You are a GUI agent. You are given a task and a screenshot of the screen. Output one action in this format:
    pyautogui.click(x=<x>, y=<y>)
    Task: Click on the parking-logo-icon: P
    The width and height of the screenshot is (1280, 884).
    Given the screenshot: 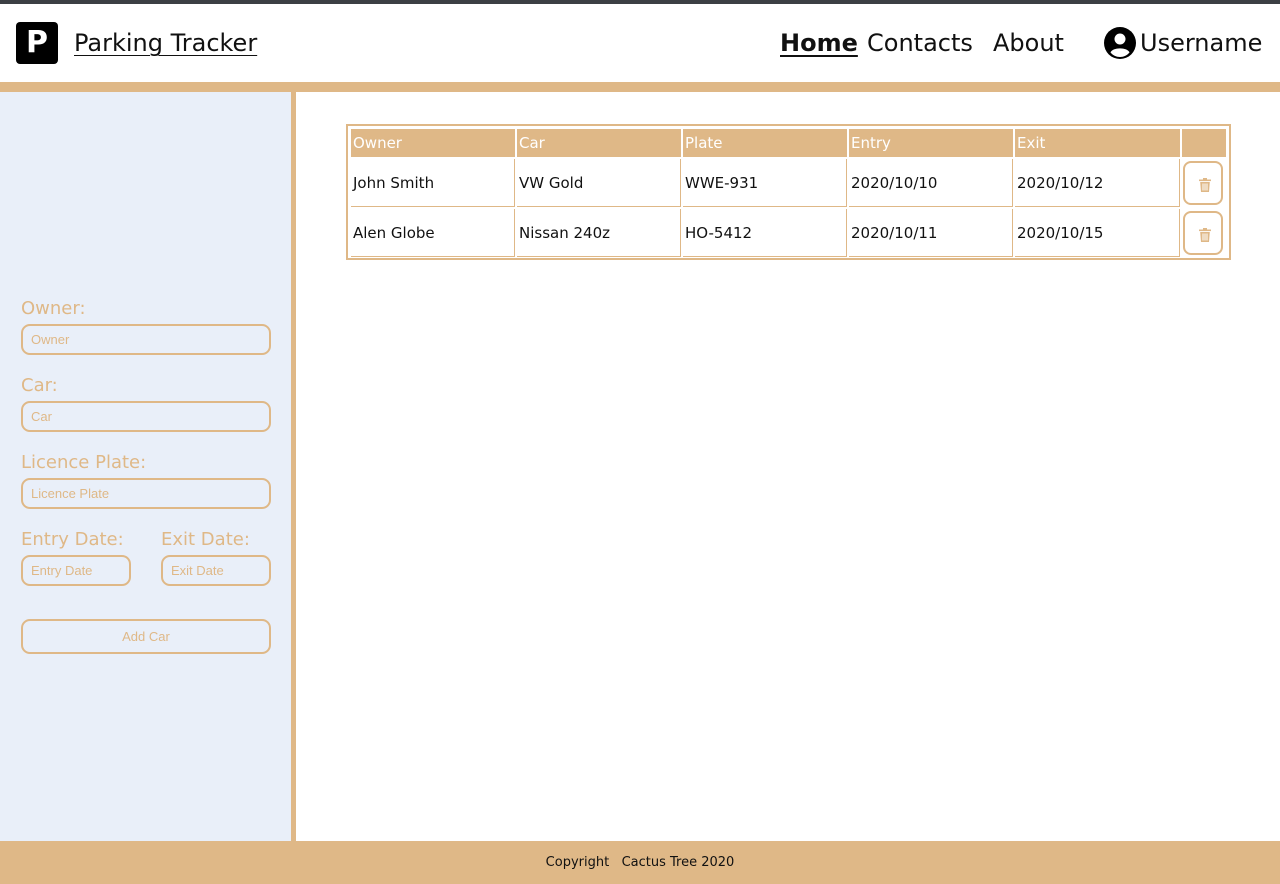 What is the action you would take?
    pyautogui.click(x=37, y=43)
    